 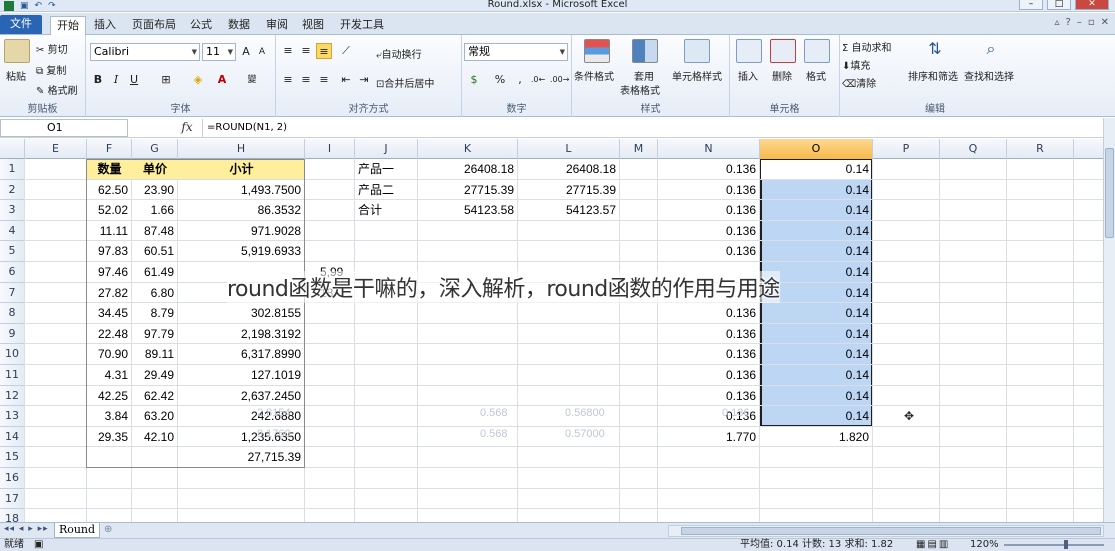 I want to click on underline-button: U, so click(x=134, y=80).